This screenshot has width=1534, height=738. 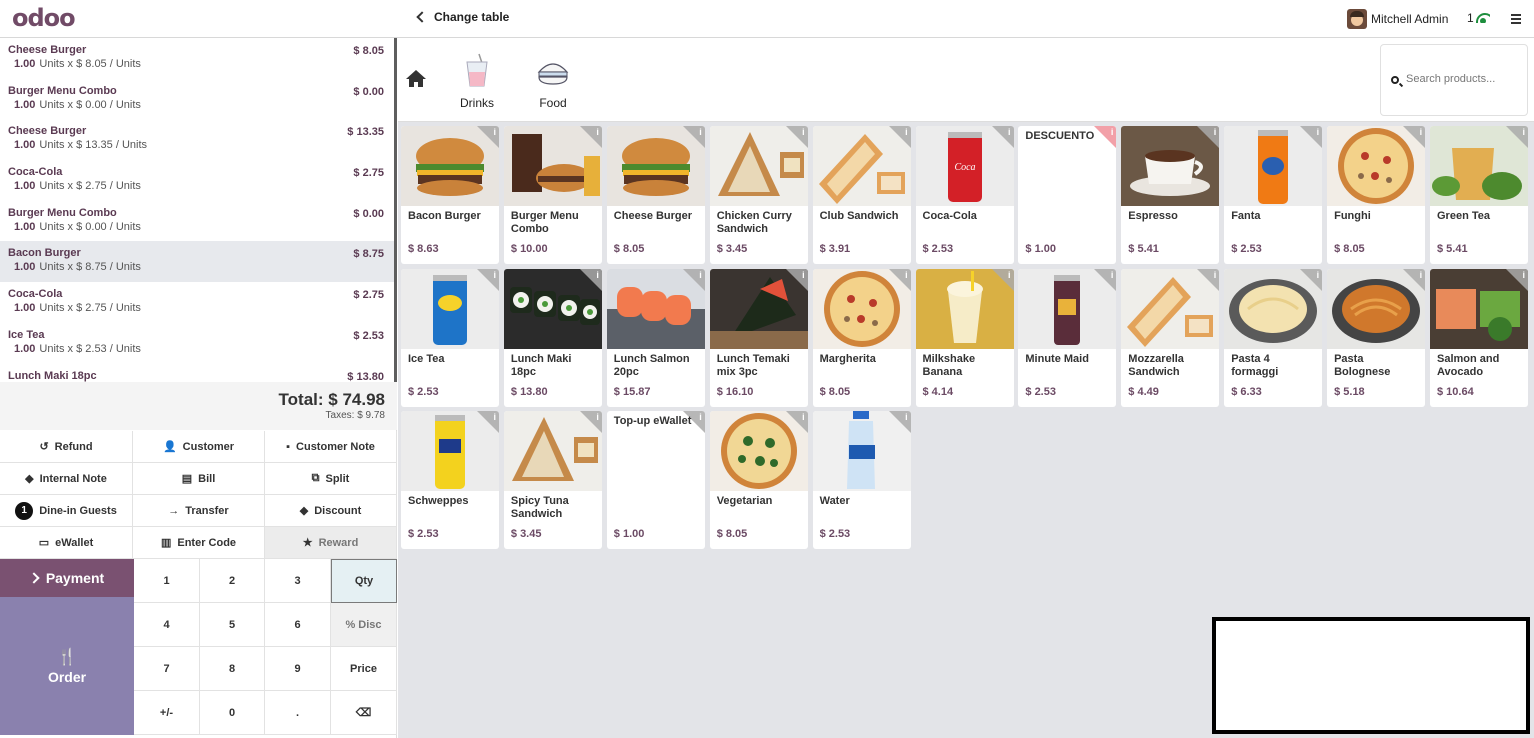 I want to click on product-card: Coca i Coca-Cola $ 2.53, so click(x=964, y=195).